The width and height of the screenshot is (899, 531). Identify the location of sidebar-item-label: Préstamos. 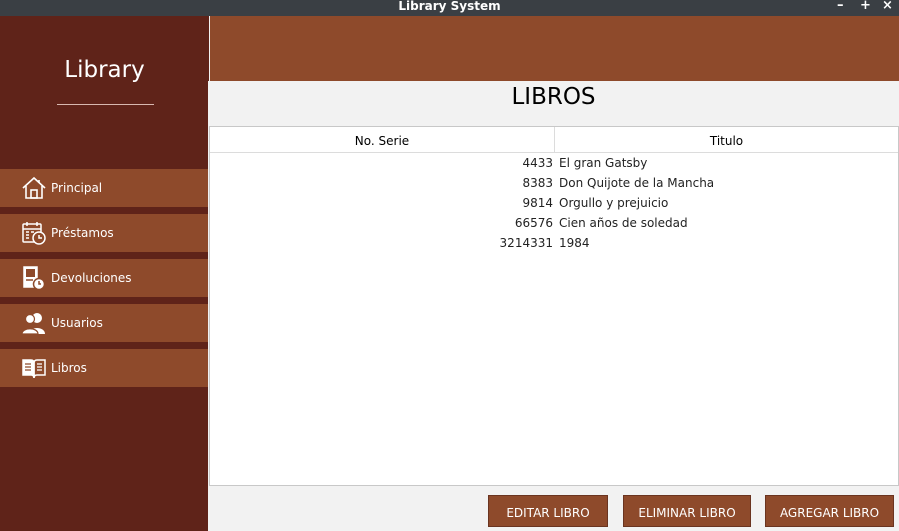
(82, 233).